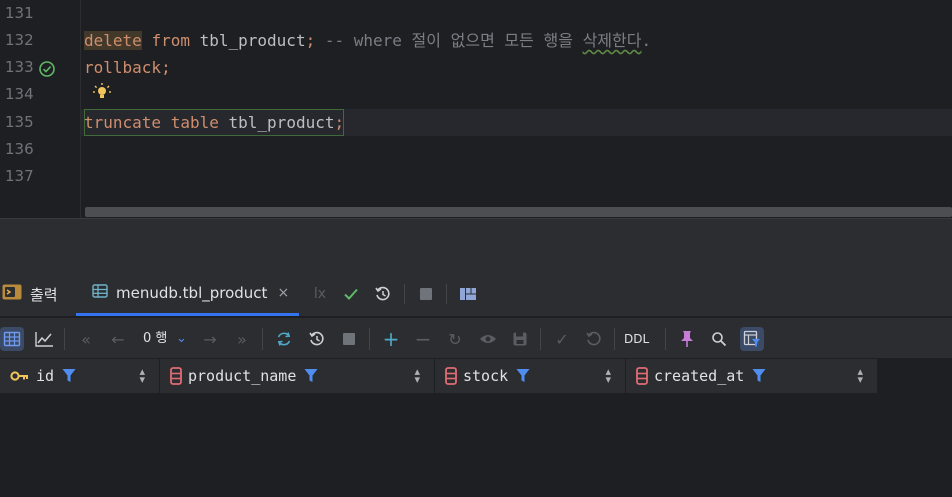 Image resolution: width=952 pixels, height=497 pixels. Describe the element at coordinates (19, 94) in the screenshot. I see `line-number: 134` at that location.